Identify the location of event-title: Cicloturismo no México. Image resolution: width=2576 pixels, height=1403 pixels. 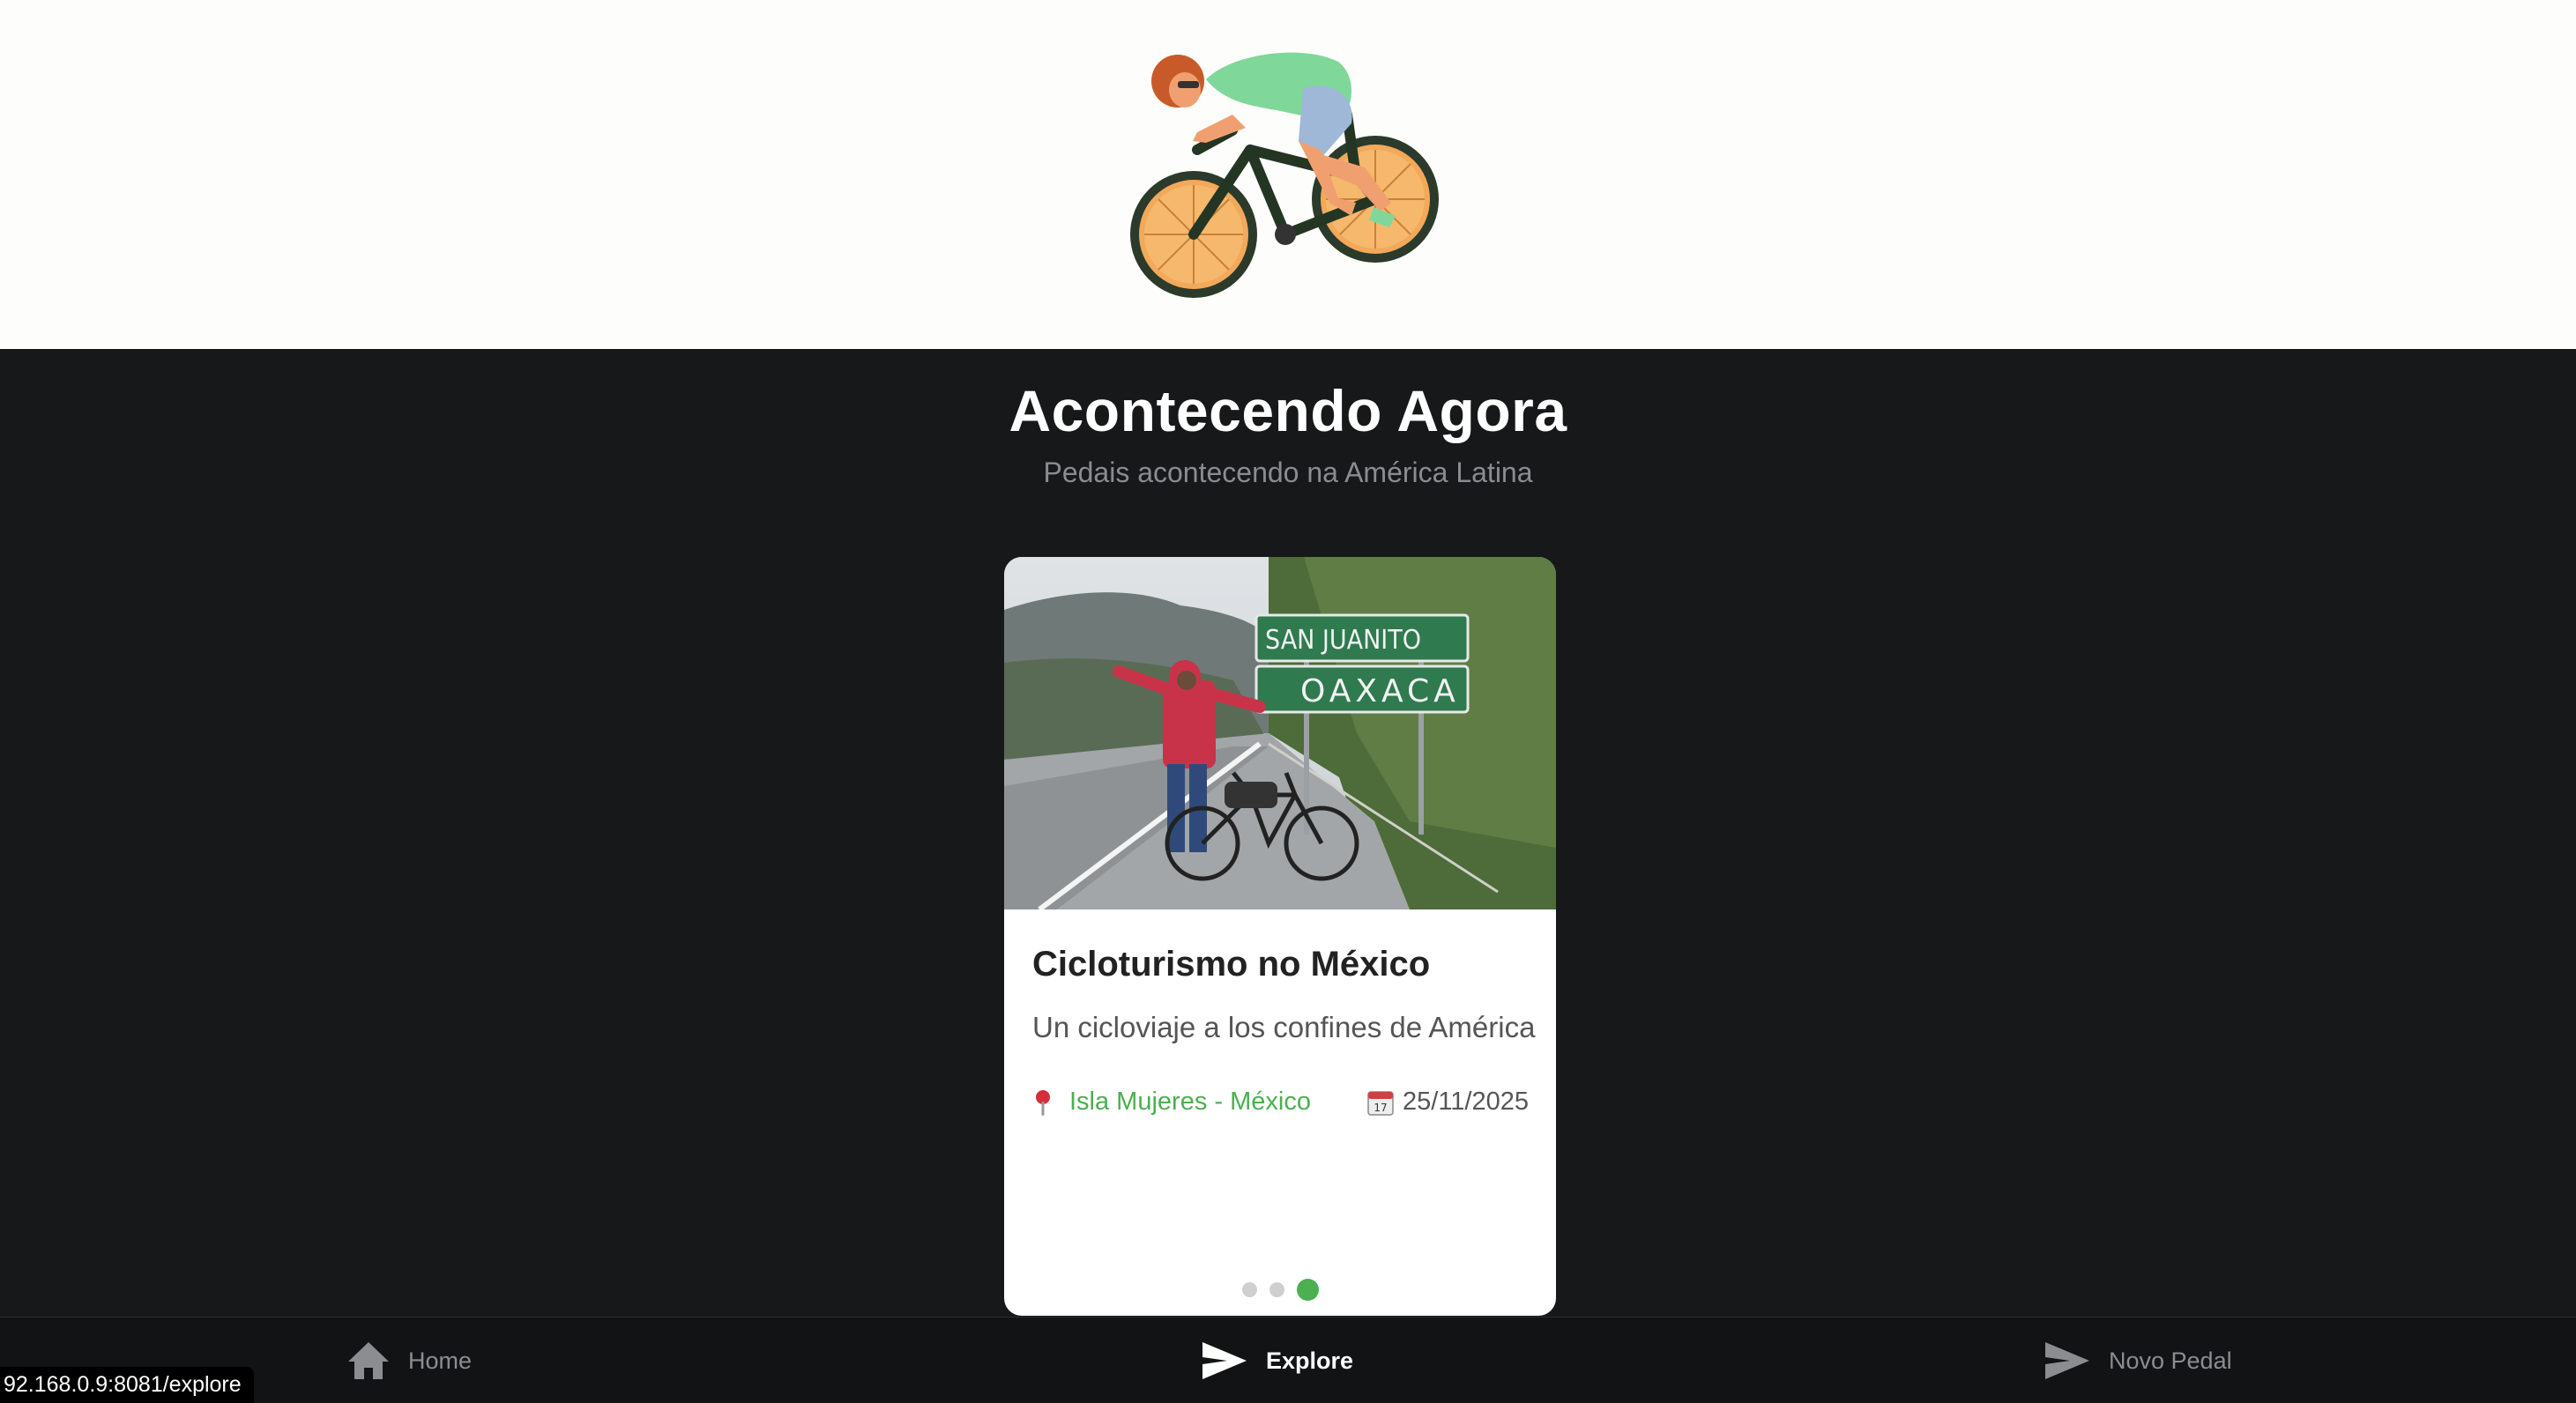
(1231, 964).